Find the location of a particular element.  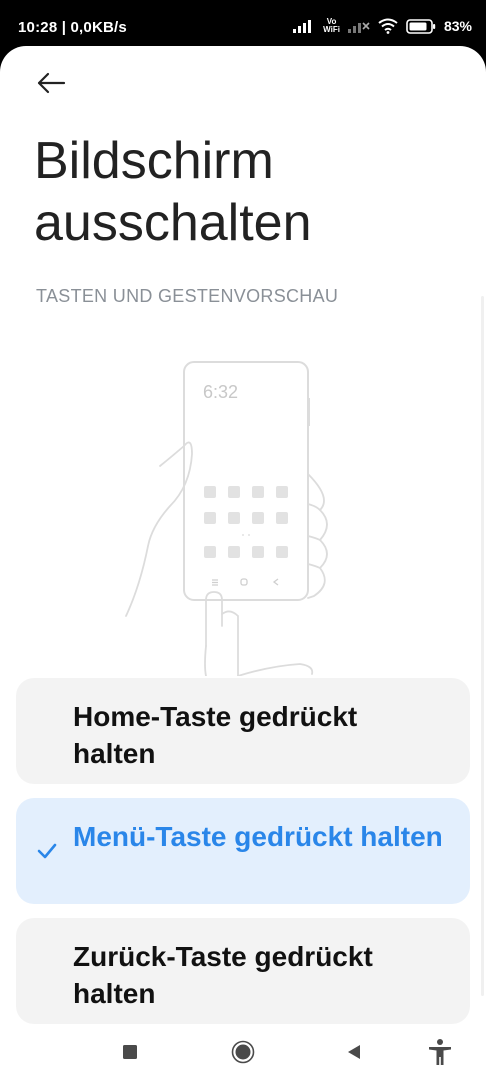

arrow-left-icon is located at coordinates (51, 83).